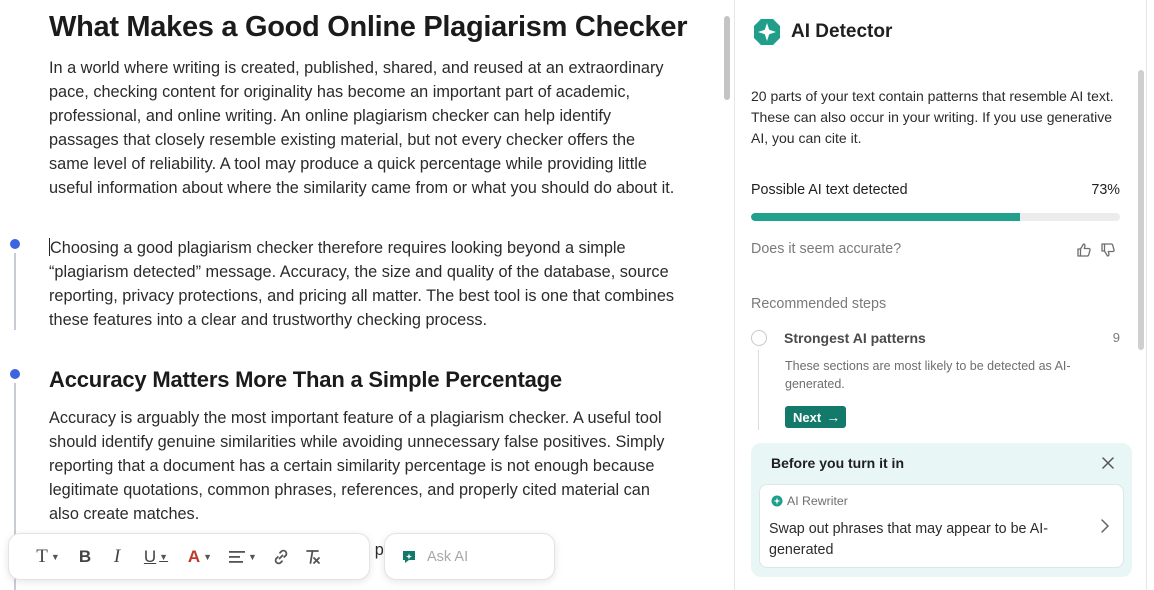  What do you see at coordinates (1146, 295) in the screenshot?
I see `window-edge` at bounding box center [1146, 295].